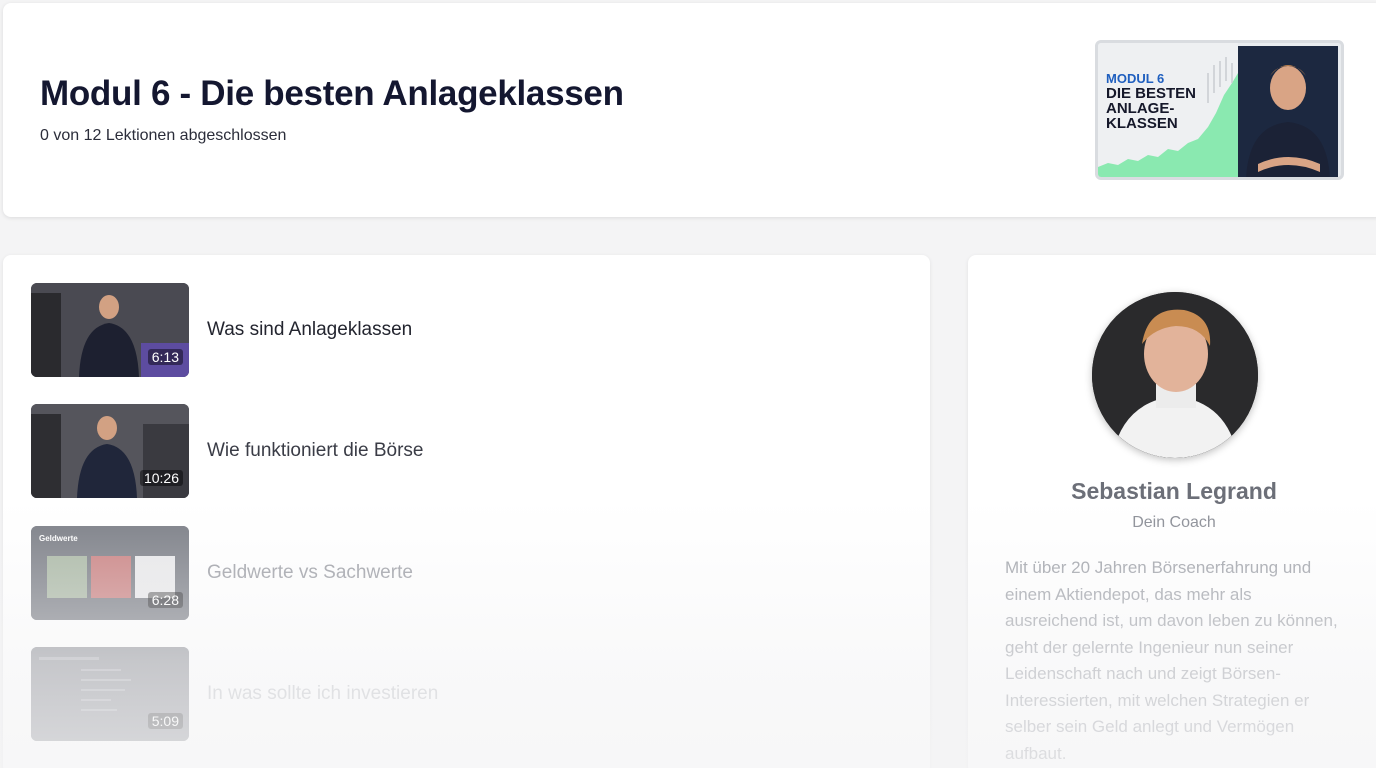  I want to click on lesson-item: 5:09 In was sollte ich investieren, so click(471, 694).